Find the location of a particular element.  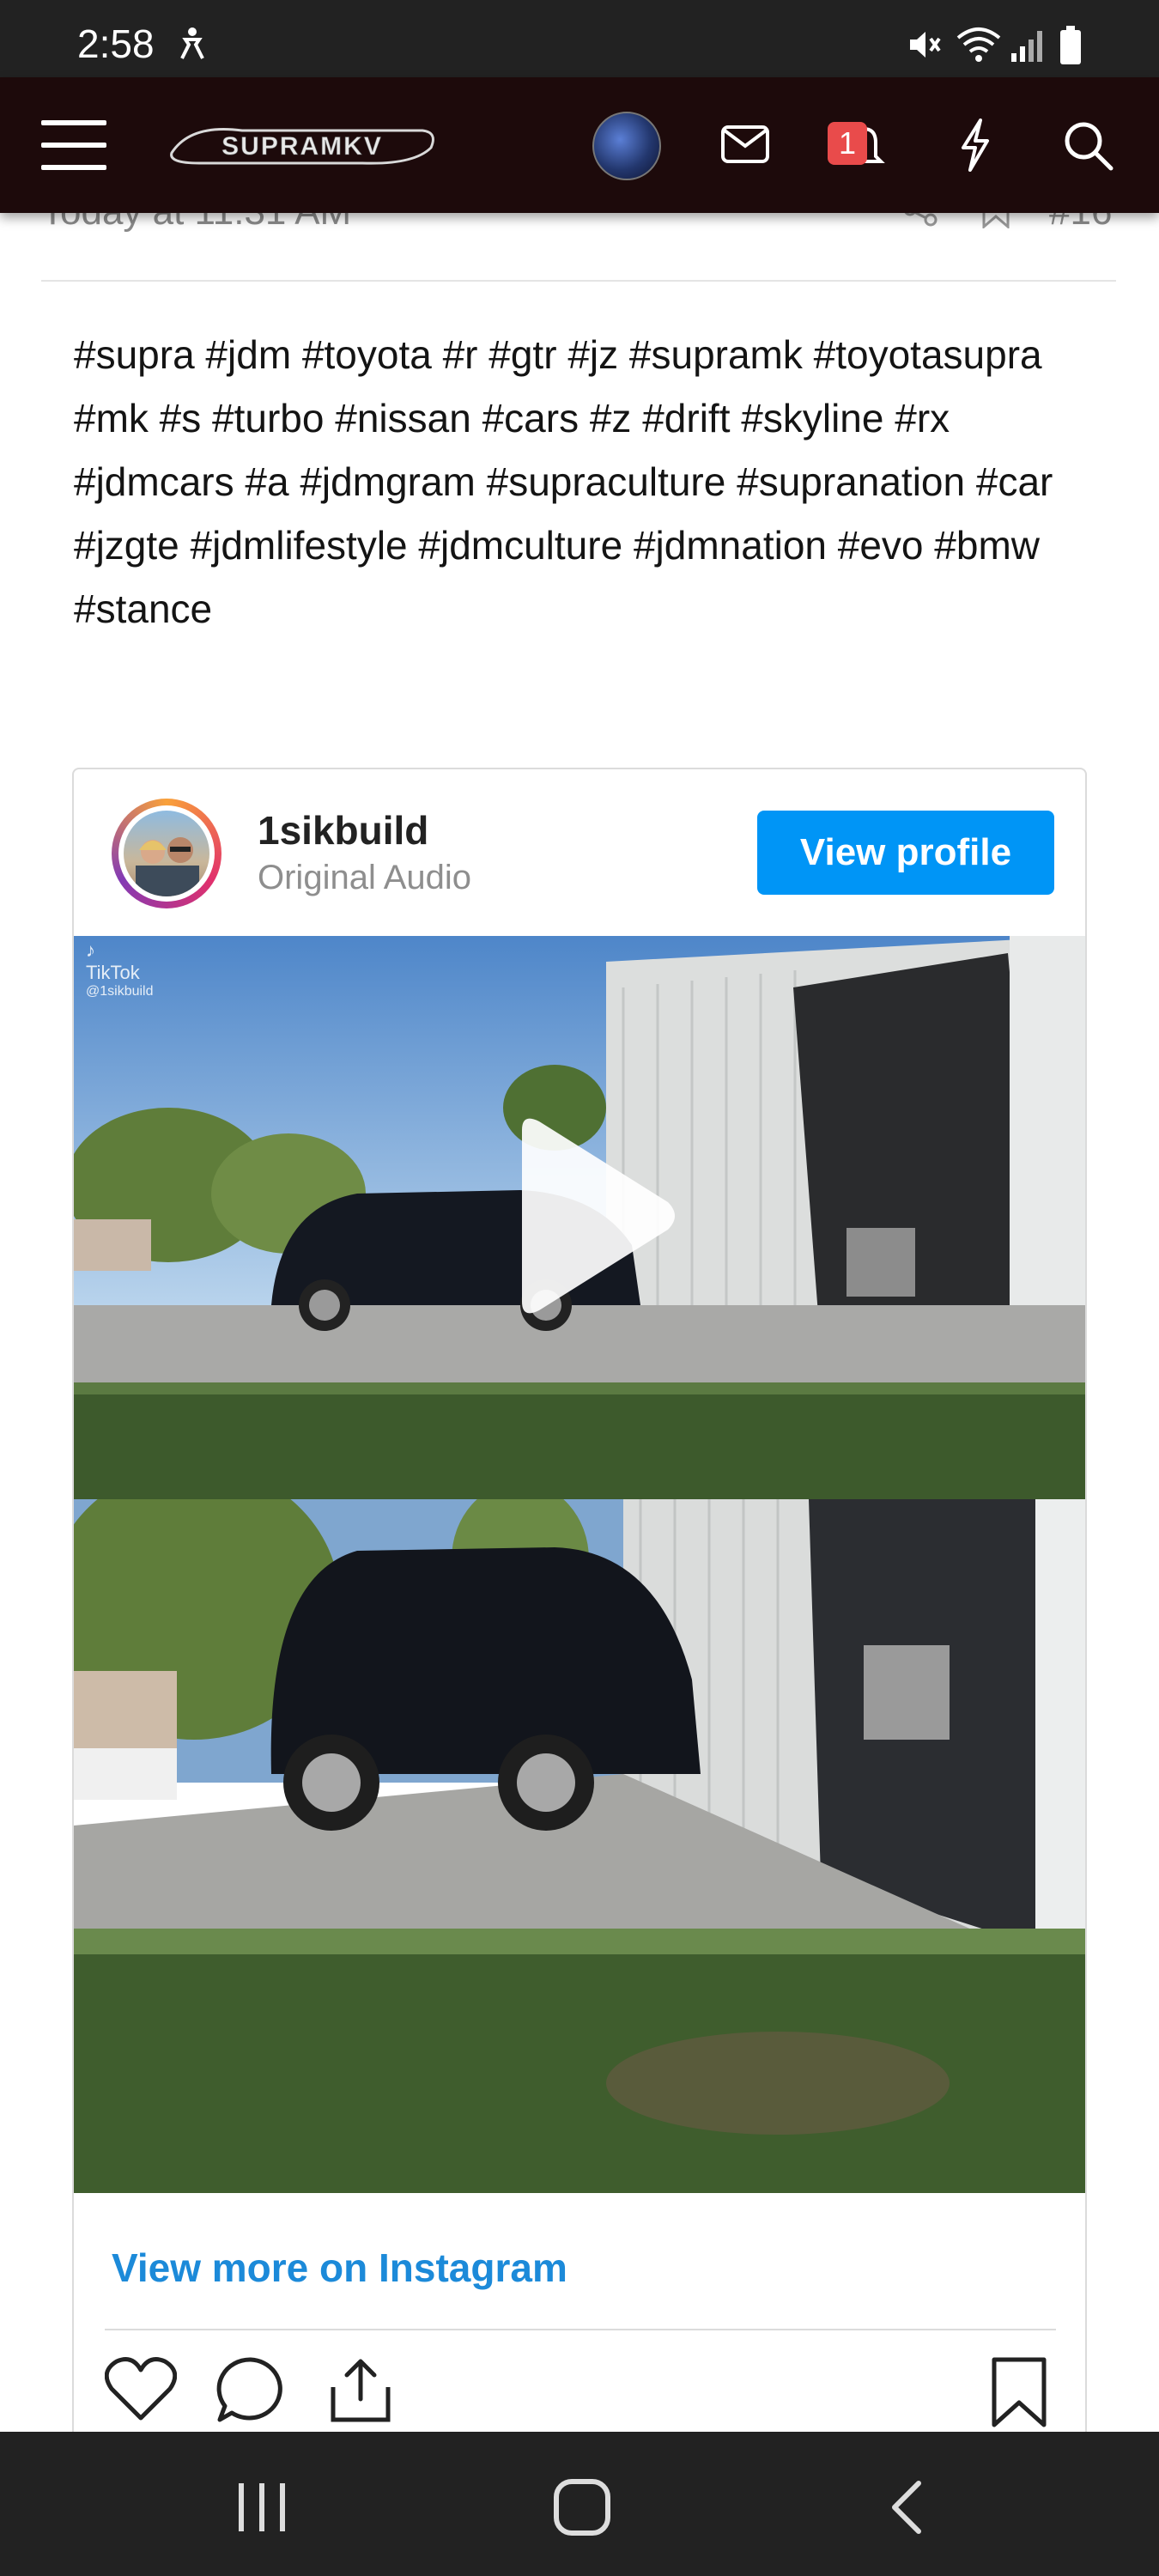

tiktok-icon: ♪ is located at coordinates (90, 950).